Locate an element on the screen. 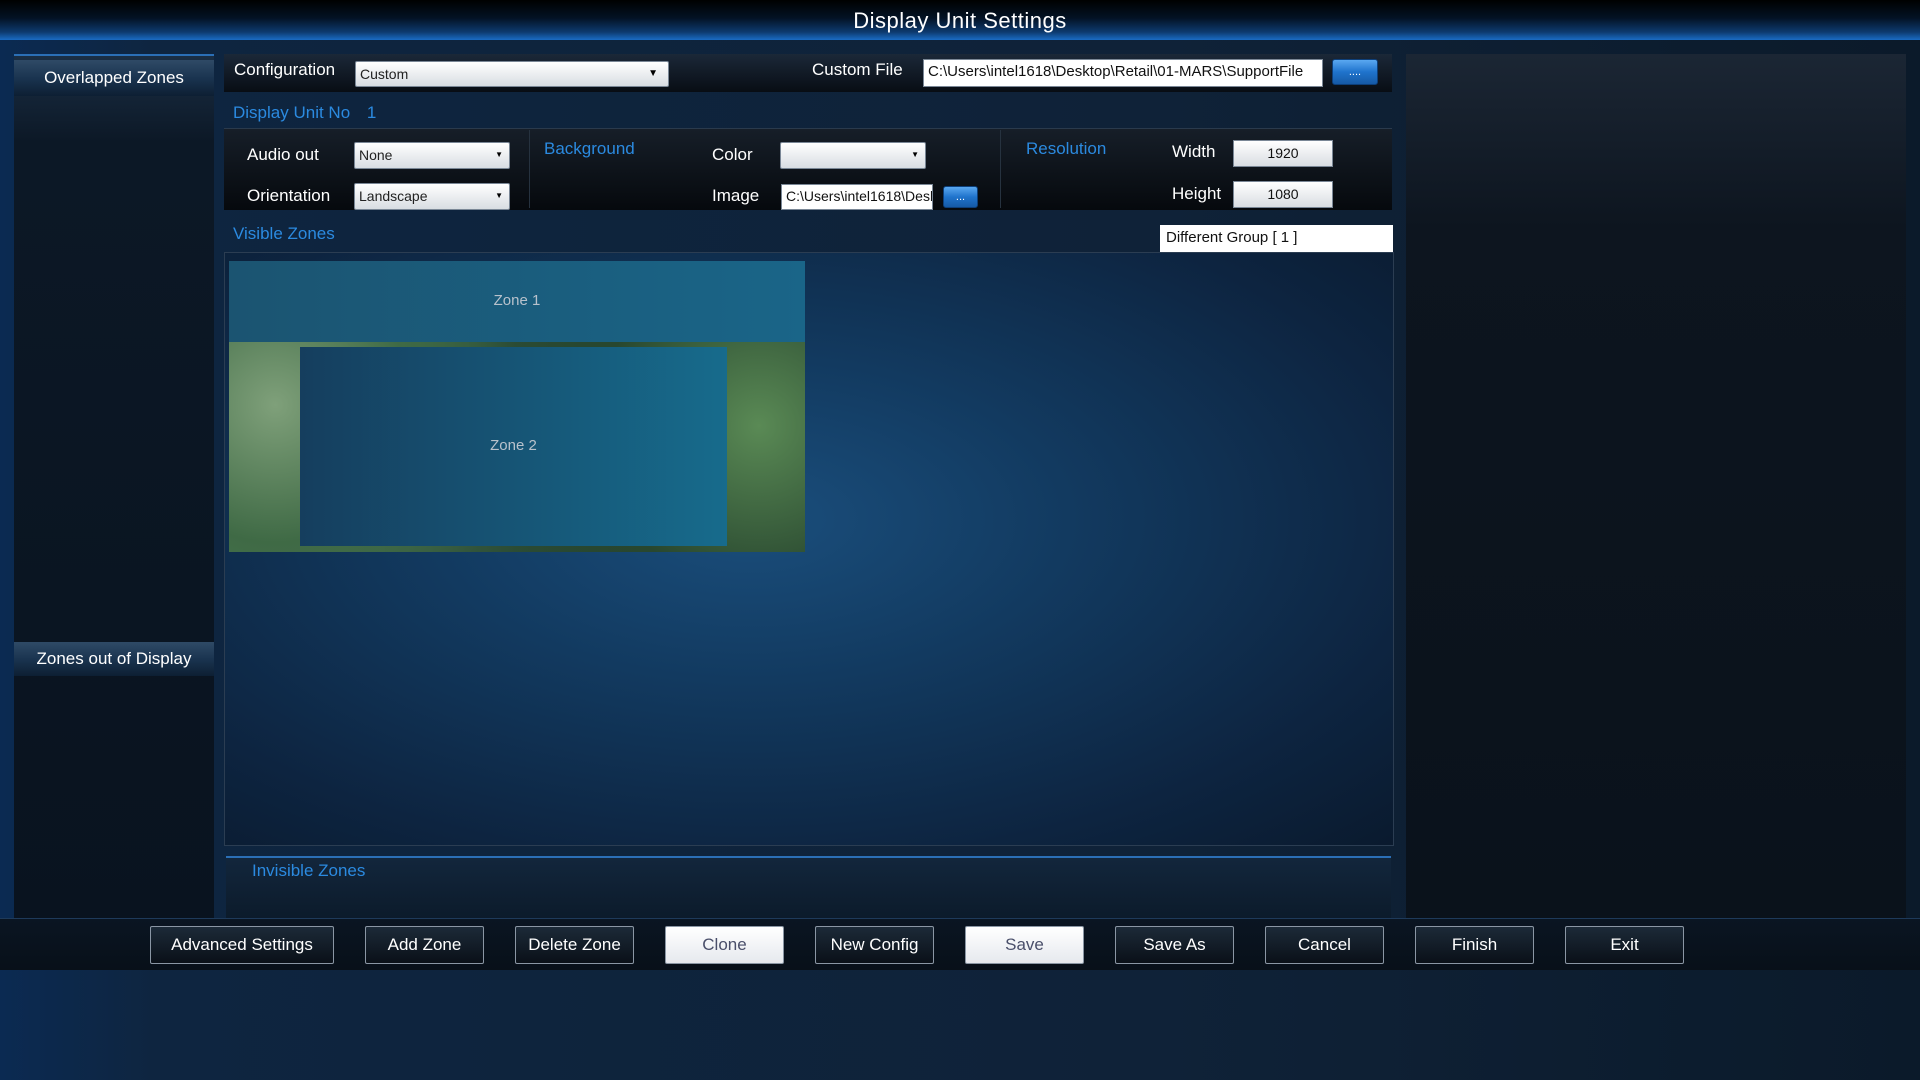 The width and height of the screenshot is (1920, 1080). save-button: Save is located at coordinates (1024, 945).